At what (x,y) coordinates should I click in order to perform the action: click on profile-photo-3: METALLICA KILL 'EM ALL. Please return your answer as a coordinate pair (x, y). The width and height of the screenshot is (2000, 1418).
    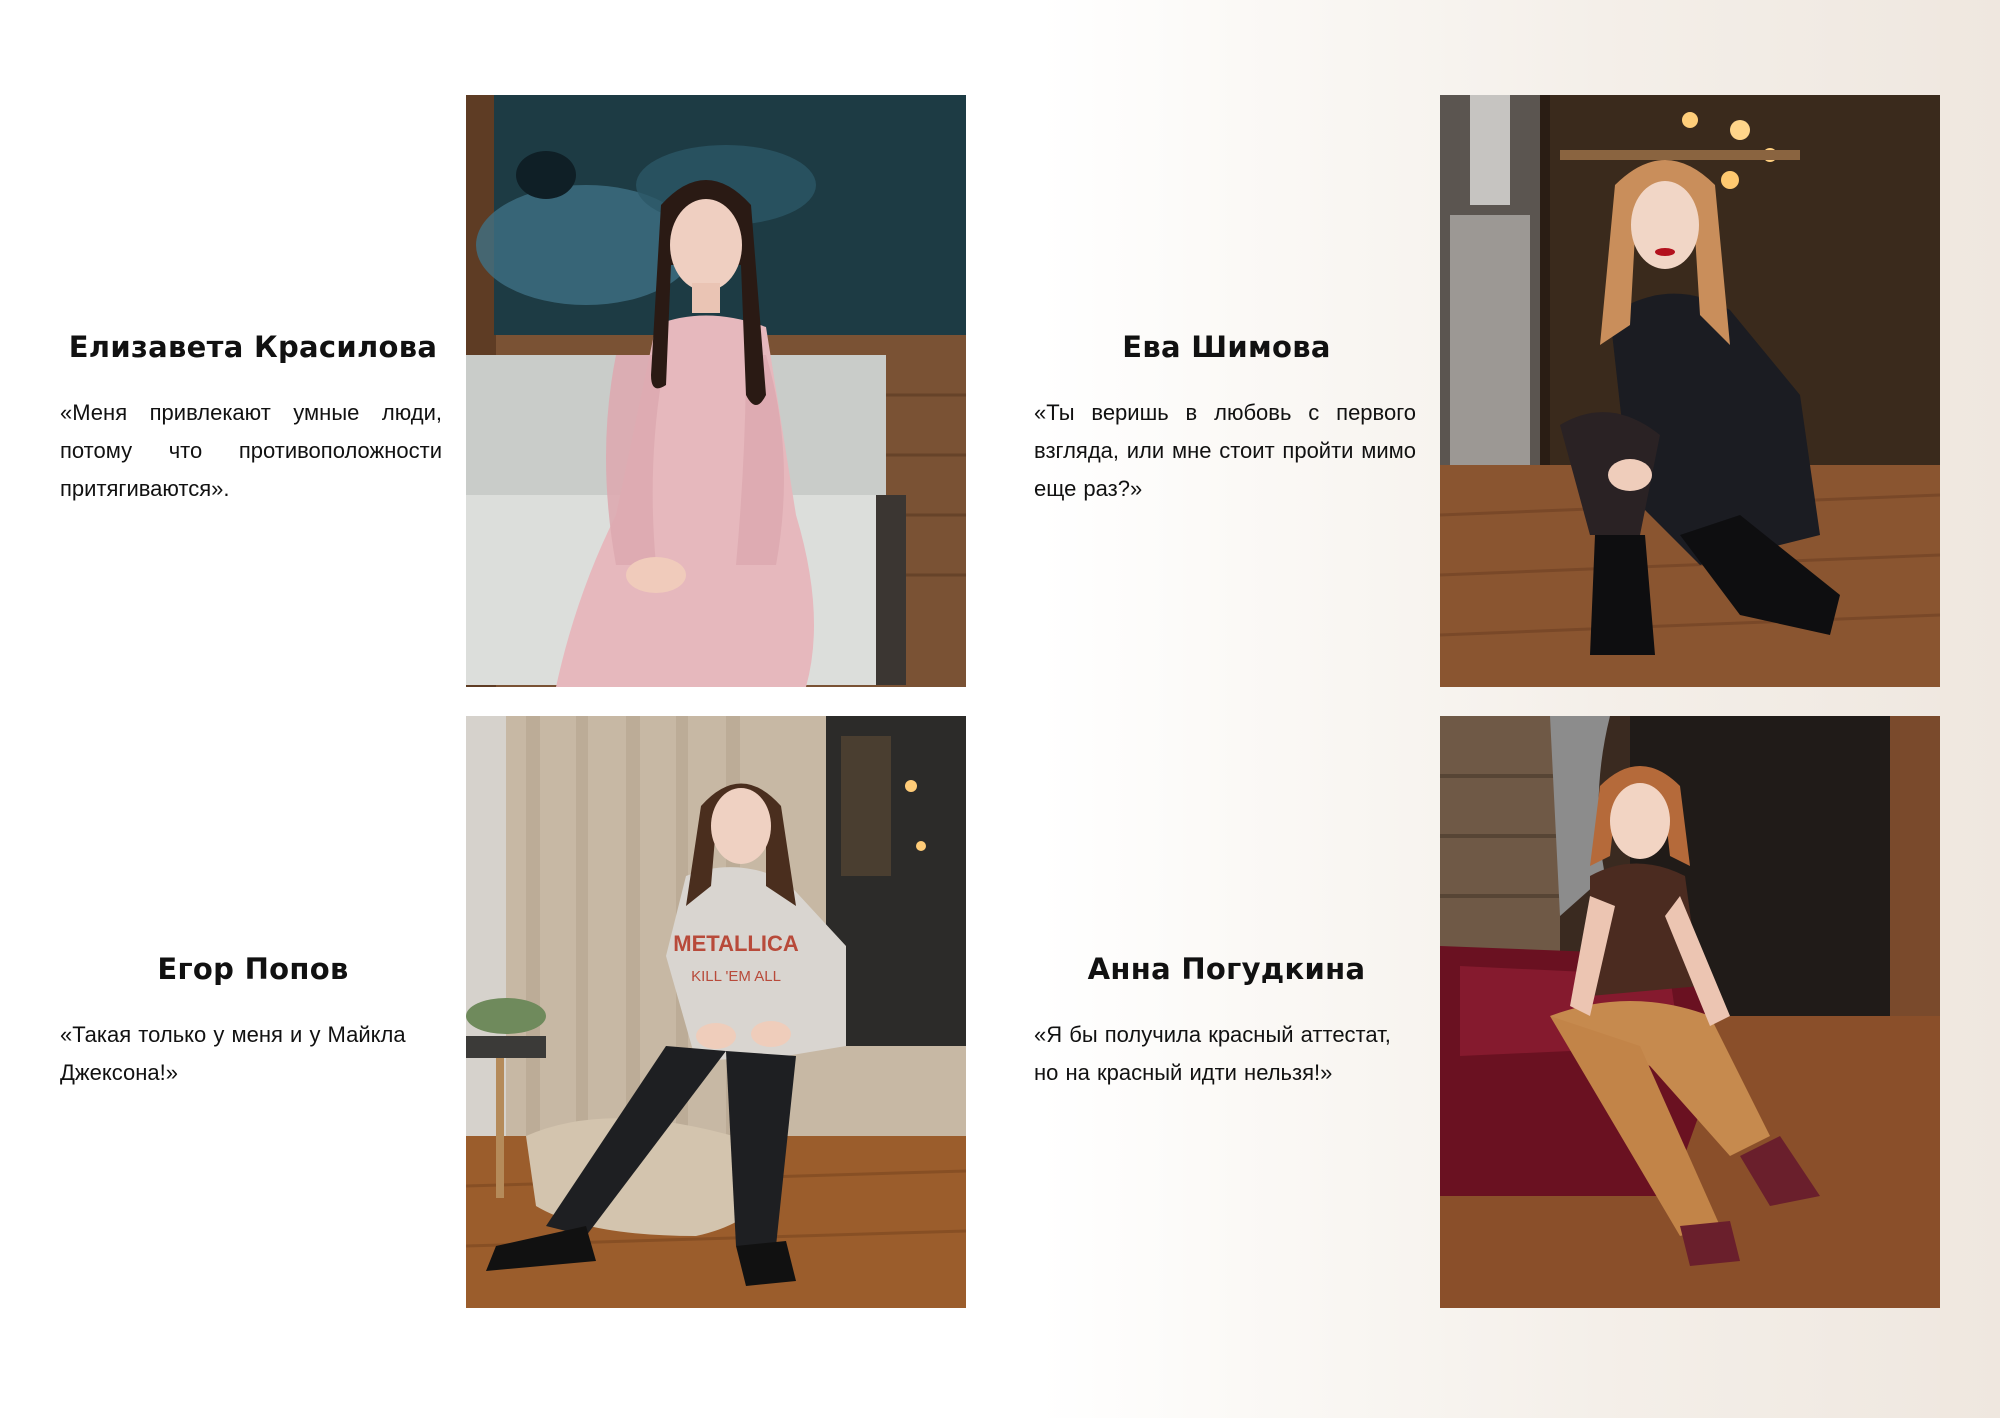
    Looking at the image, I should click on (716, 1012).